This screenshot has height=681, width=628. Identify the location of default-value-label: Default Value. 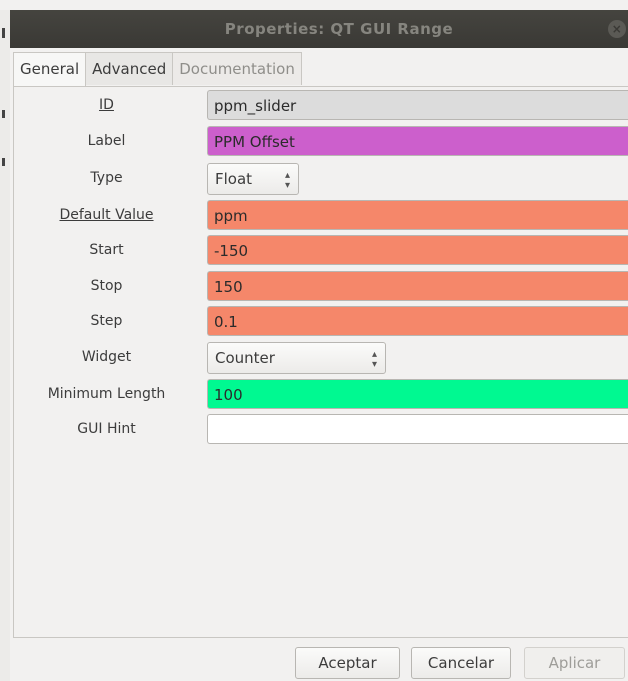
(106, 215).